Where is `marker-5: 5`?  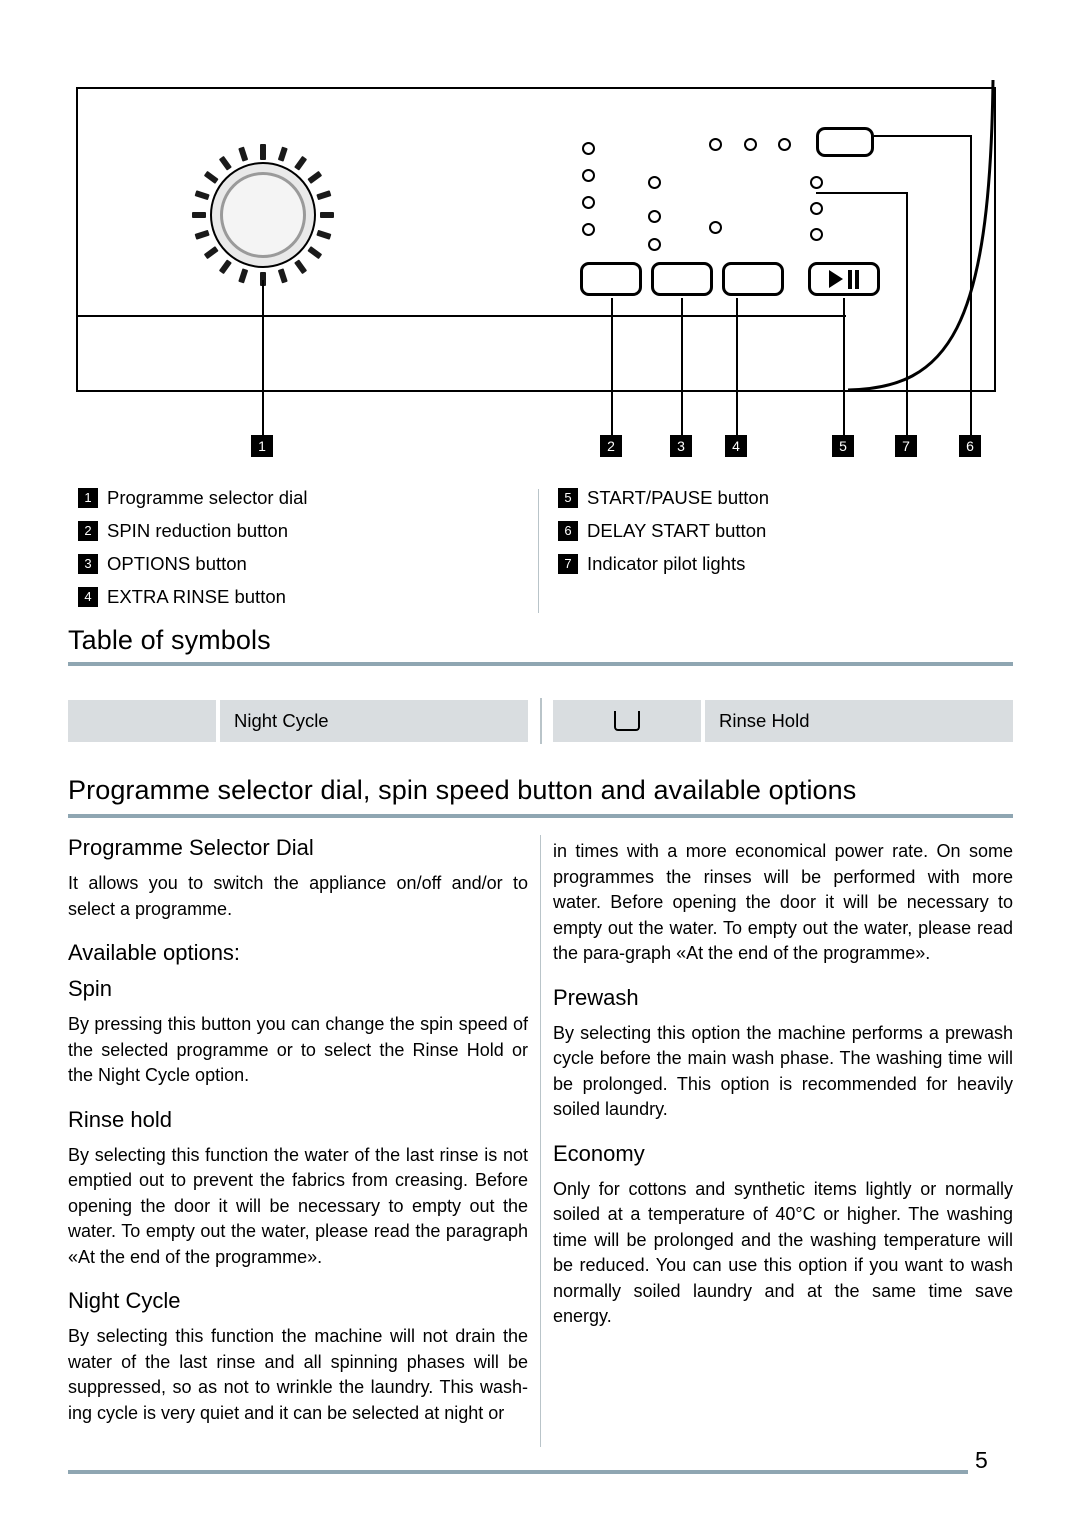 marker-5: 5 is located at coordinates (843, 446).